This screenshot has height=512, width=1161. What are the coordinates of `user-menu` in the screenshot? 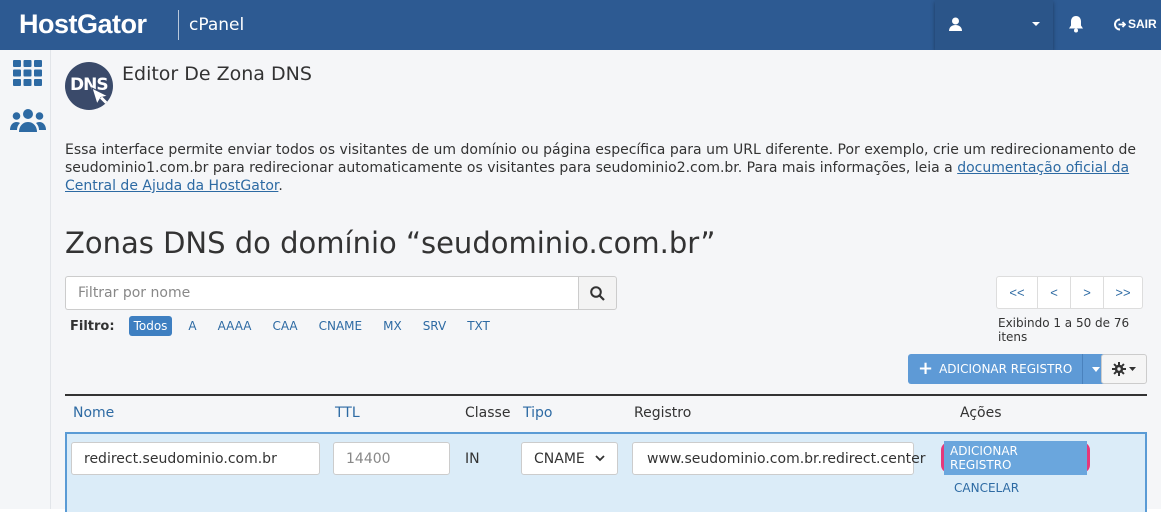 It's located at (994, 25).